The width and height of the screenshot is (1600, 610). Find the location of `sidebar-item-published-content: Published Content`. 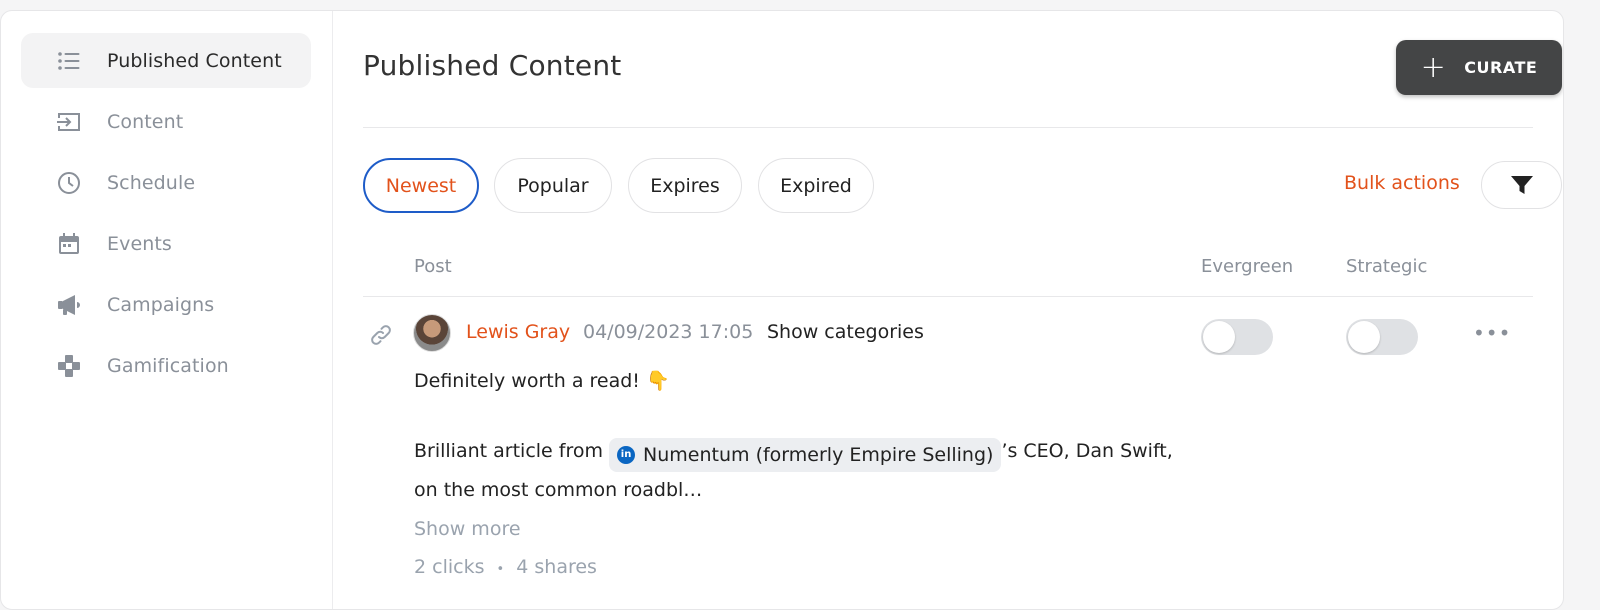

sidebar-item-published-content: Published Content is located at coordinates (166, 60).